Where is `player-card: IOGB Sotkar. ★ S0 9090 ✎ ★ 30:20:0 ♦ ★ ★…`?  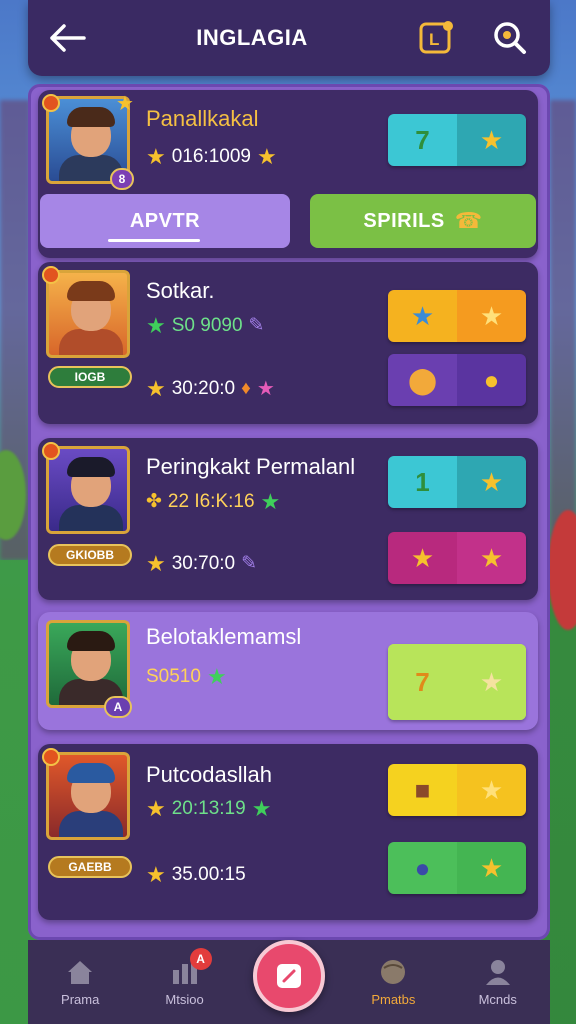 player-card: IOGB Sotkar. ★ S0 9090 ✎ ★ 30:20:0 ♦ ★ ★… is located at coordinates (288, 343).